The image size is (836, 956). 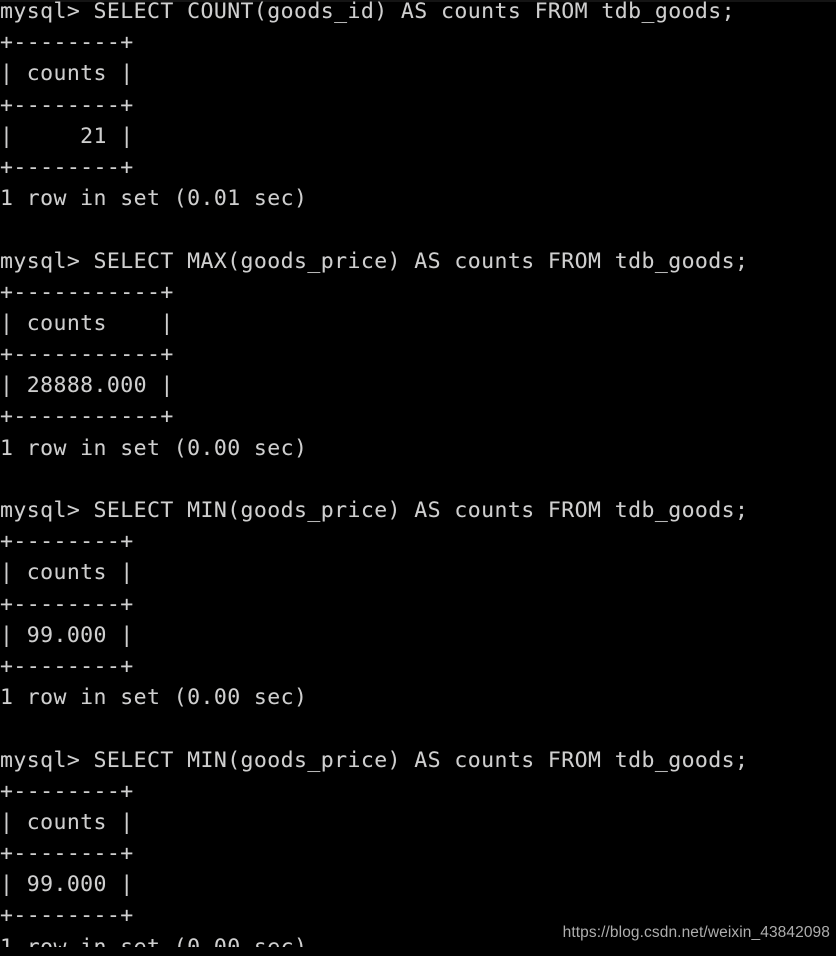 What do you see at coordinates (87, 386) in the screenshot?
I see `table-data-row: | 28888.000 |` at bounding box center [87, 386].